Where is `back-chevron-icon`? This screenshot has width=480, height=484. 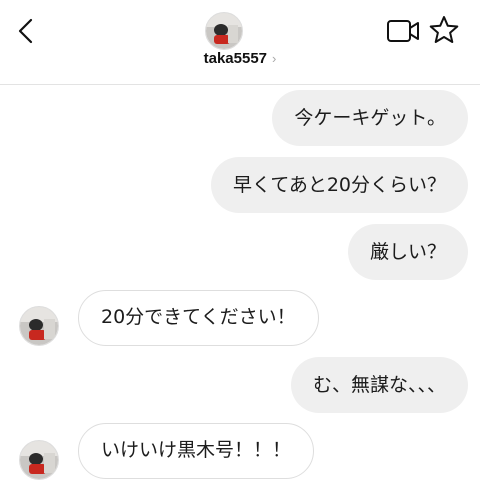 back-chevron-icon is located at coordinates (27, 31).